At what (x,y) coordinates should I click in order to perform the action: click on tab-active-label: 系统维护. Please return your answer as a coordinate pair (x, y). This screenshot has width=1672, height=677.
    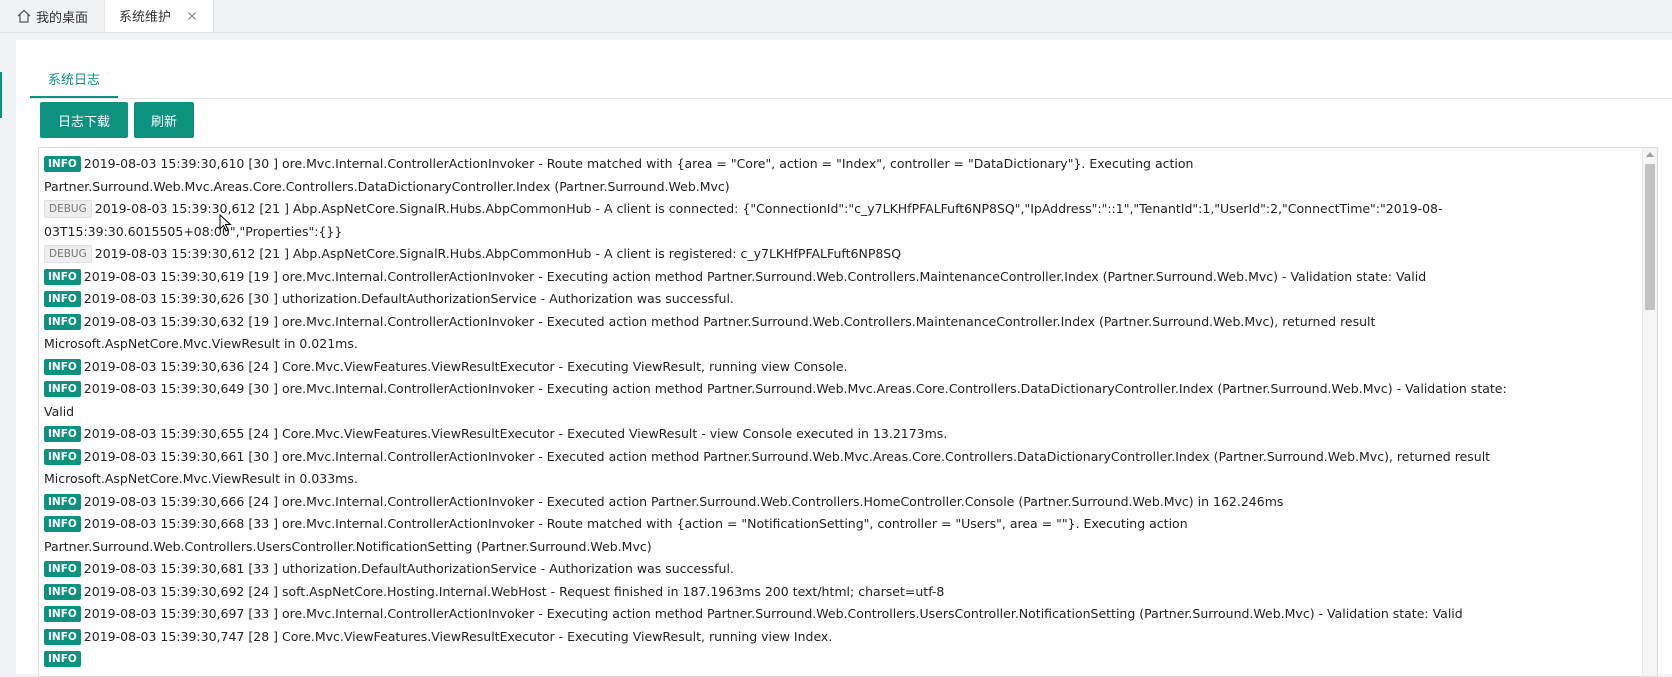
    Looking at the image, I should click on (145, 17).